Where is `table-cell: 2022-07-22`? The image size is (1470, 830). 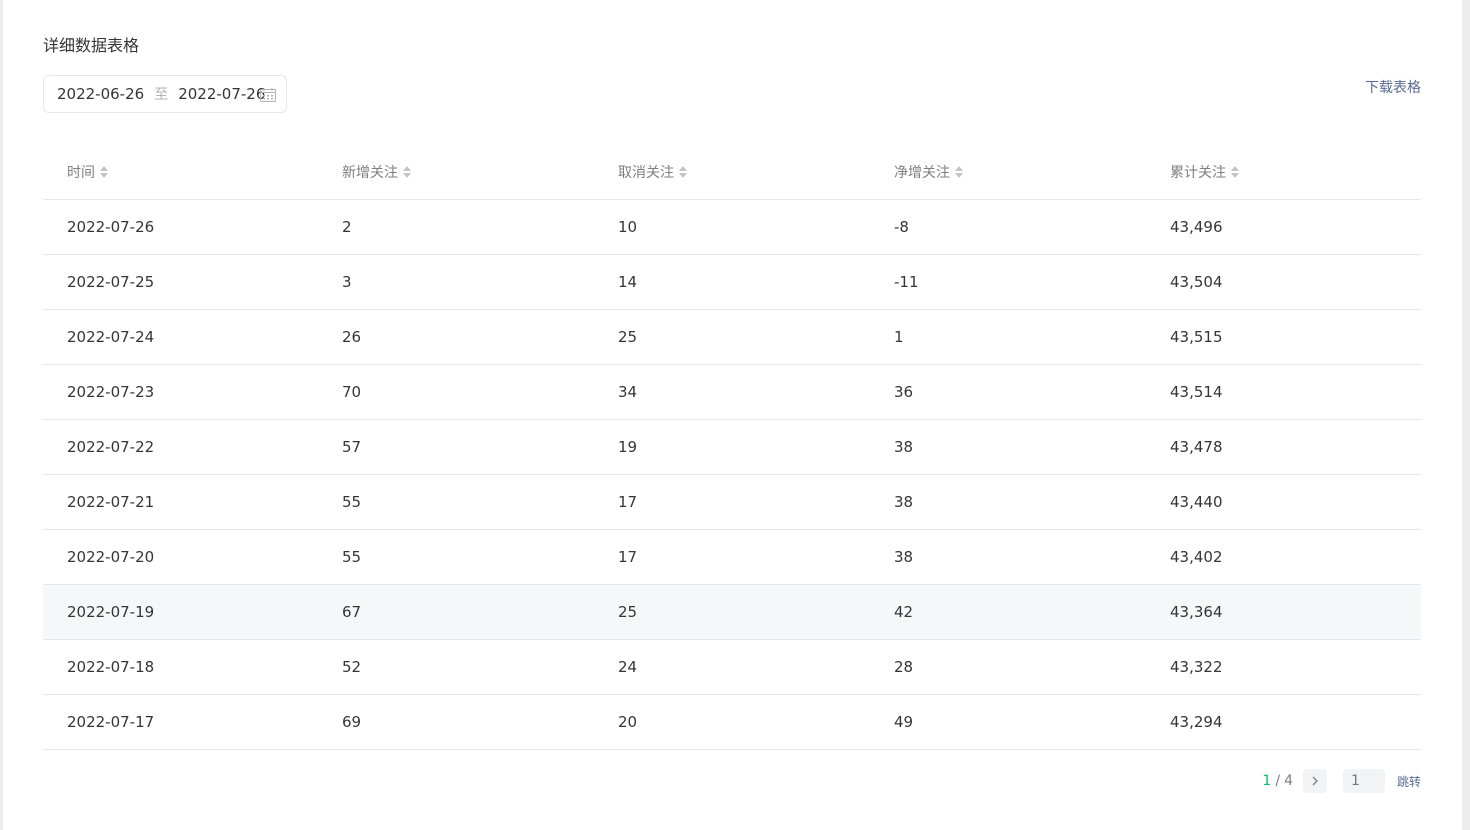
table-cell: 2022-07-22 is located at coordinates (180, 447).